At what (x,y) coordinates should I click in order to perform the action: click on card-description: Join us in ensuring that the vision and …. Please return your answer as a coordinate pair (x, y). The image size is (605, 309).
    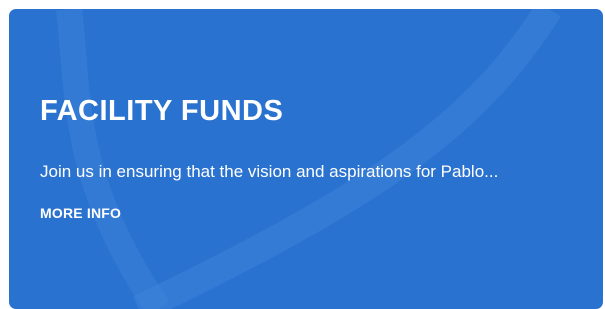
    Looking at the image, I should click on (269, 171).